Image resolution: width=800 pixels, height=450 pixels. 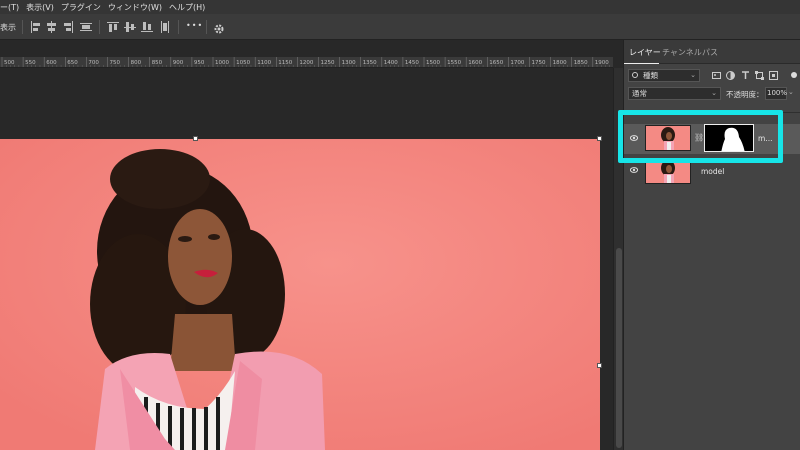 I want to click on panel-tabs: レイヤー チャンネル パス, so click(x=712, y=52).